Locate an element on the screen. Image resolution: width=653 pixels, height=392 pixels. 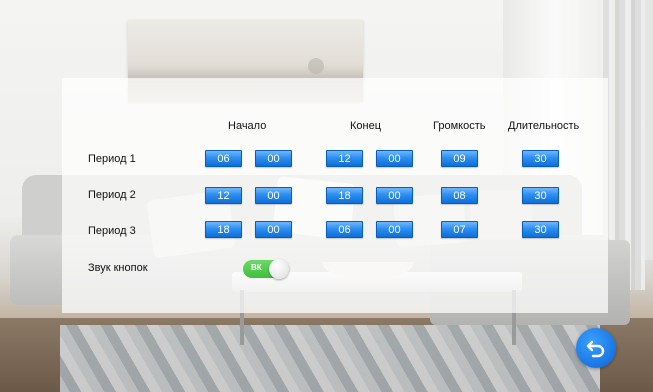
period-3-label: Период 3 is located at coordinates (112, 231).